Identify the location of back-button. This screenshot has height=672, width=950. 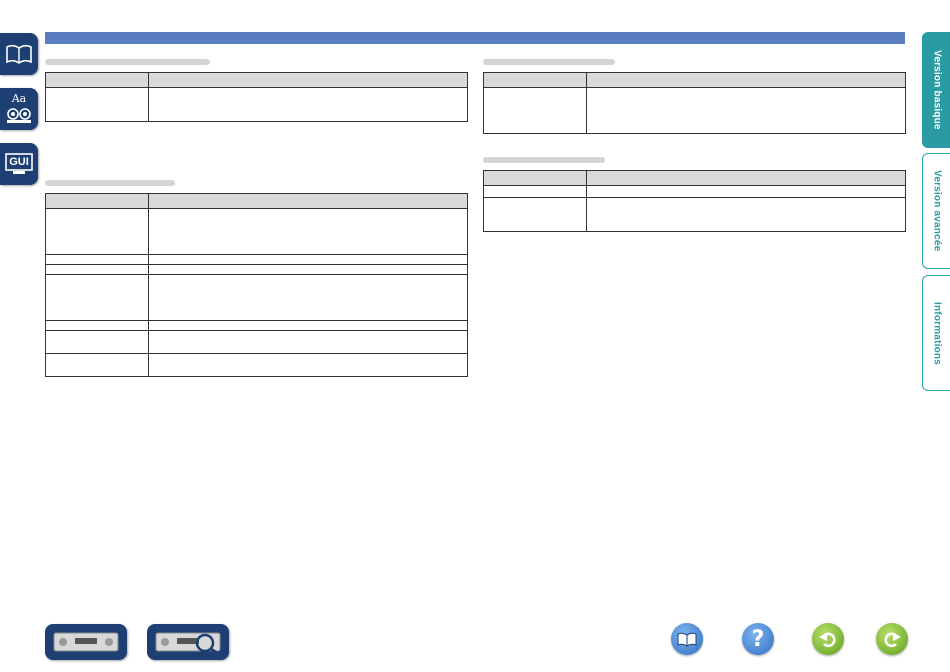
(828, 639).